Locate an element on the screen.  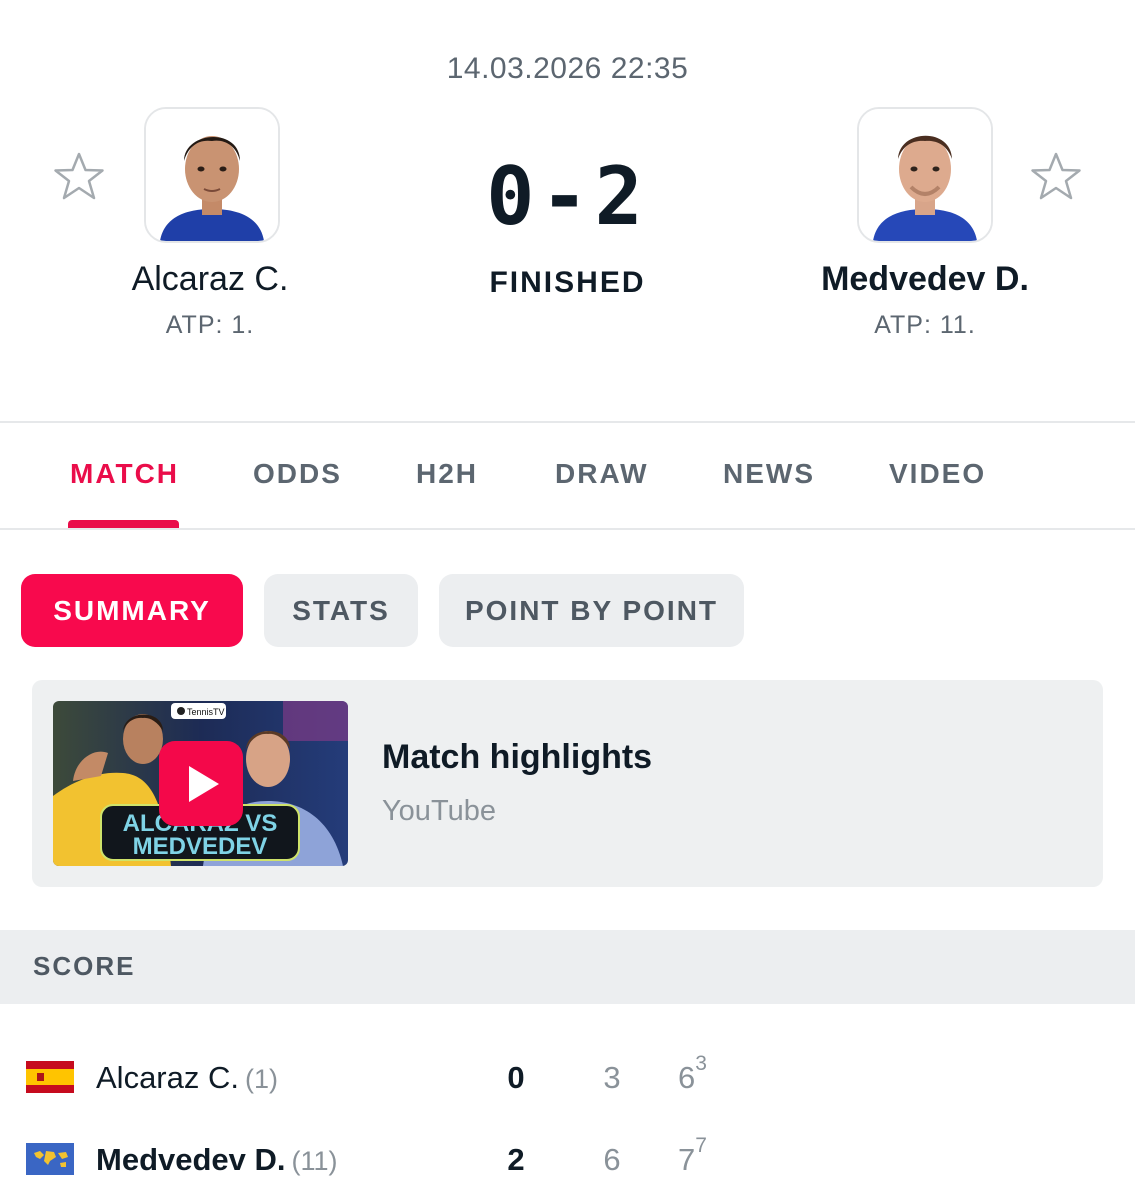
active-tab-indicator is located at coordinates (123, 524).